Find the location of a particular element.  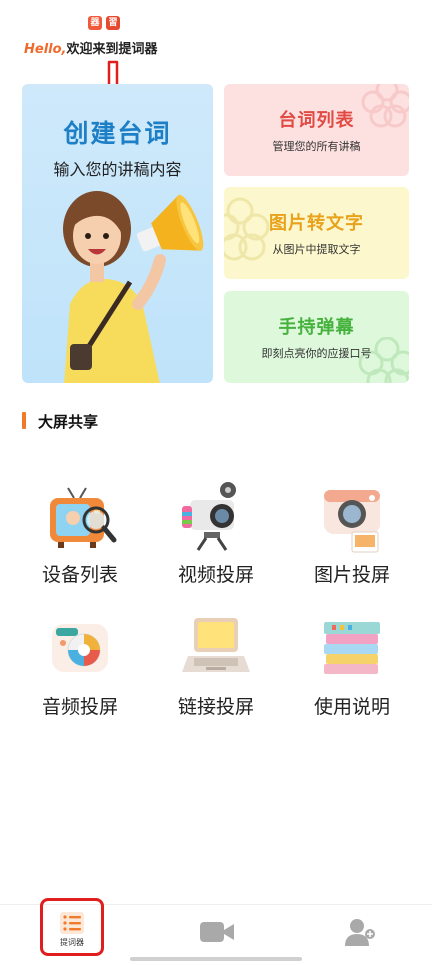

hello-word: Hello, is located at coordinates (45, 49).